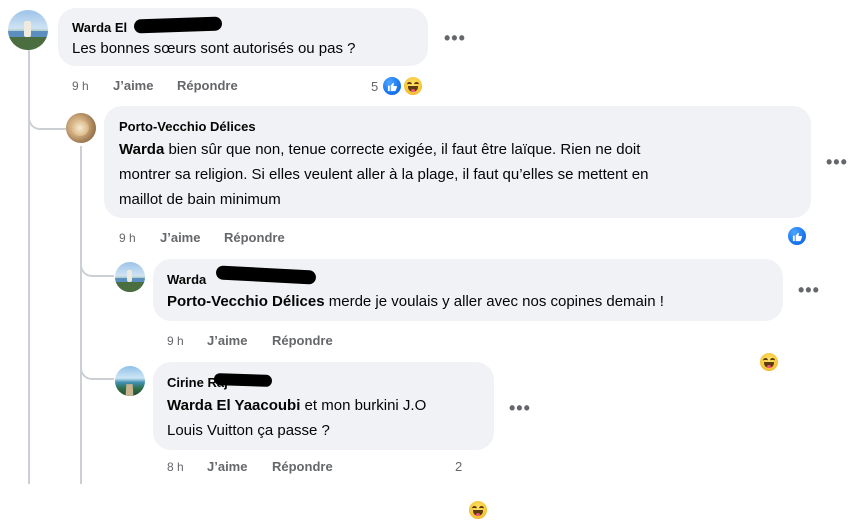 This screenshot has width=852, height=521. Describe the element at coordinates (214, 48) in the screenshot. I see `comment-text: Les bonnes sœurs sont autorisés ou pas ?` at that location.